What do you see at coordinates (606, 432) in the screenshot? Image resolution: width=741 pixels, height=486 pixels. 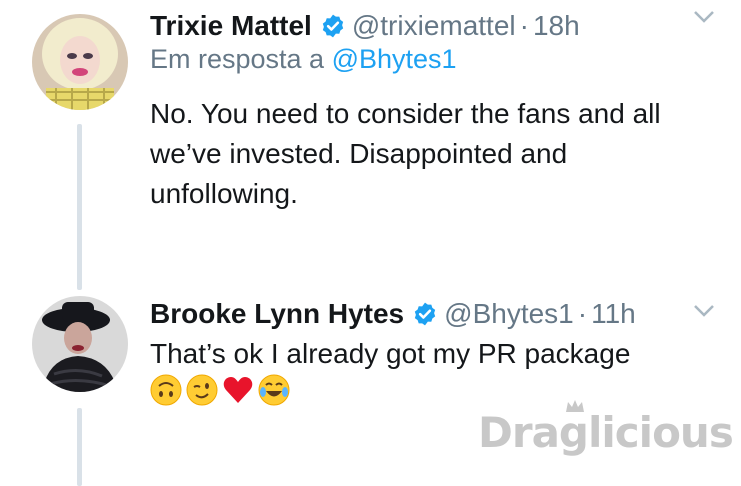 I see `watermark-logo: Draglicious` at bounding box center [606, 432].